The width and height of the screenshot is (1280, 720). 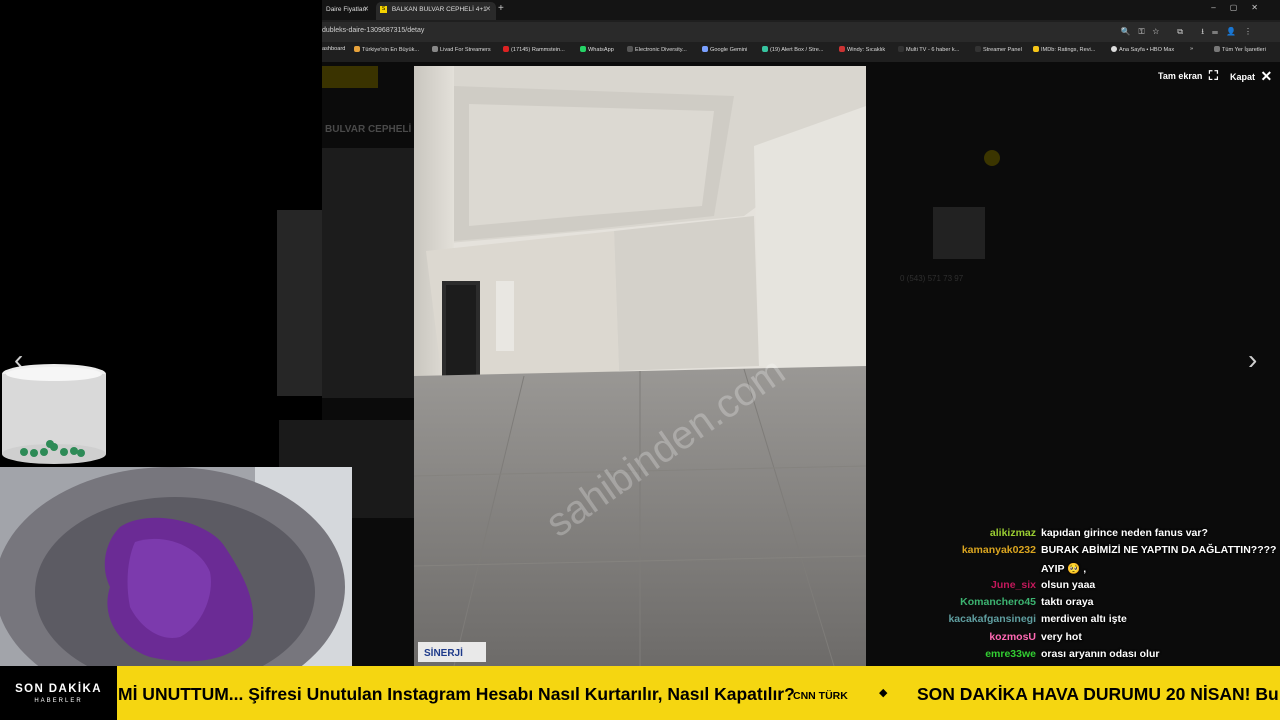 I want to click on ticker-brand: SON DAKİKA HABERLER, so click(x=58, y=693).